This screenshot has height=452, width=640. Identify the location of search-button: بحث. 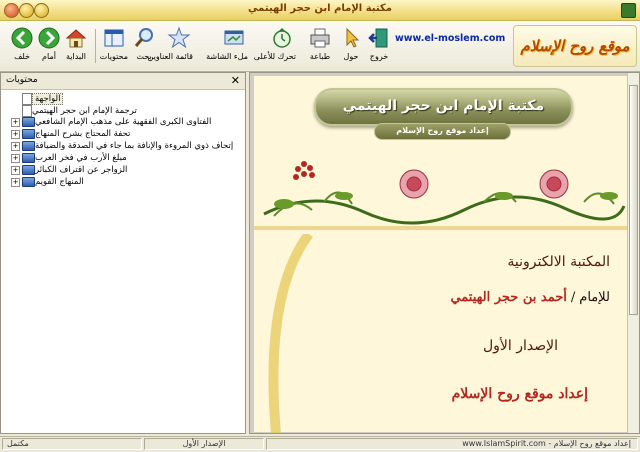
(144, 46).